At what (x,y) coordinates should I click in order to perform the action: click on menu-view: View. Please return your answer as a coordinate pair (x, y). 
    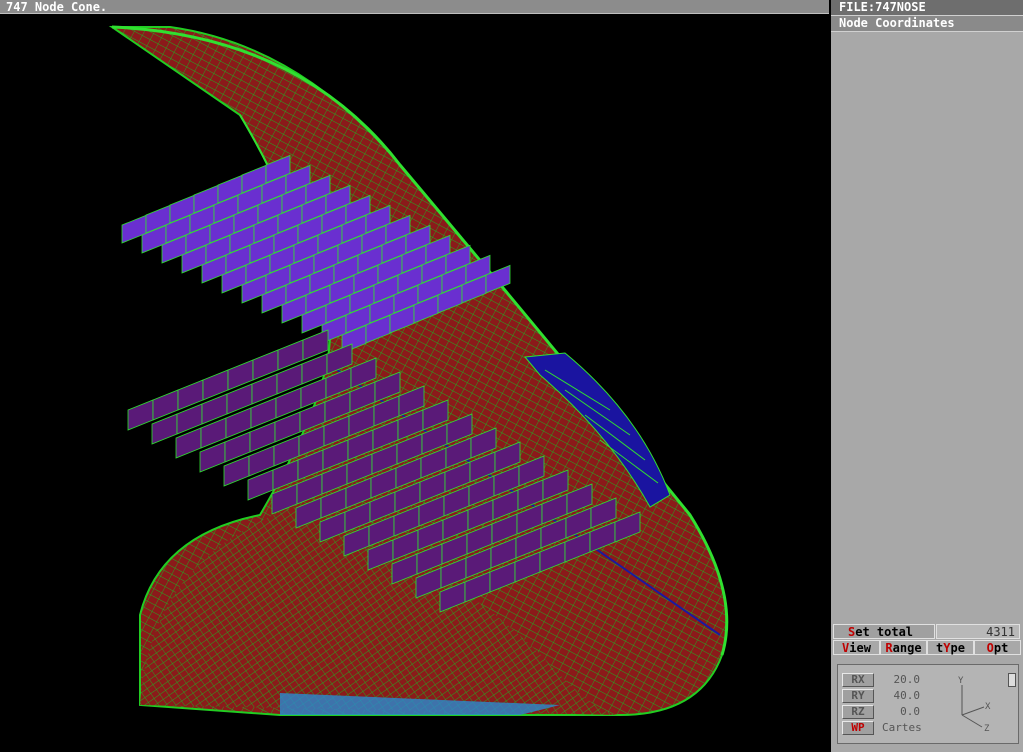
    Looking at the image, I should click on (856, 647).